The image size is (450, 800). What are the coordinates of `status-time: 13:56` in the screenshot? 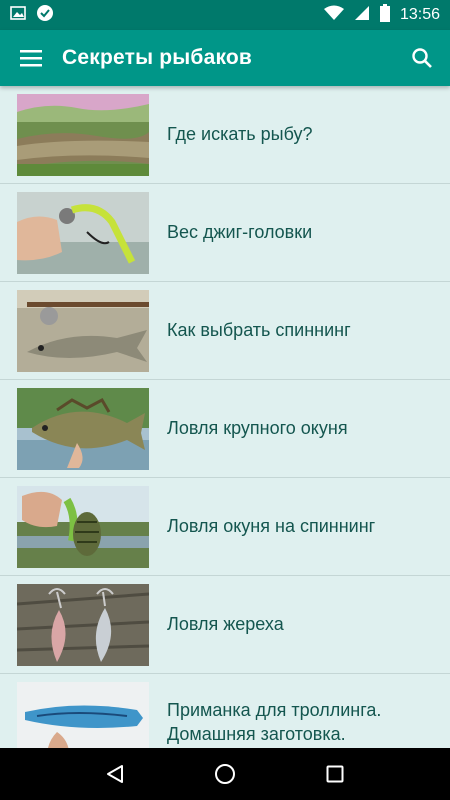 It's located at (419, 14).